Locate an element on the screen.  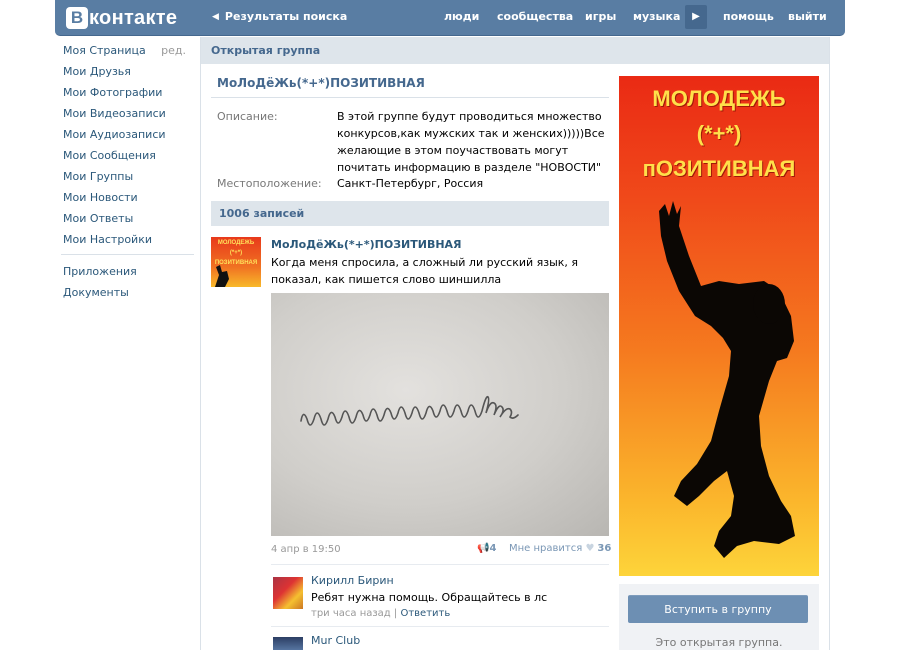
sidebar-item-news: Мои Новости is located at coordinates (125, 197).